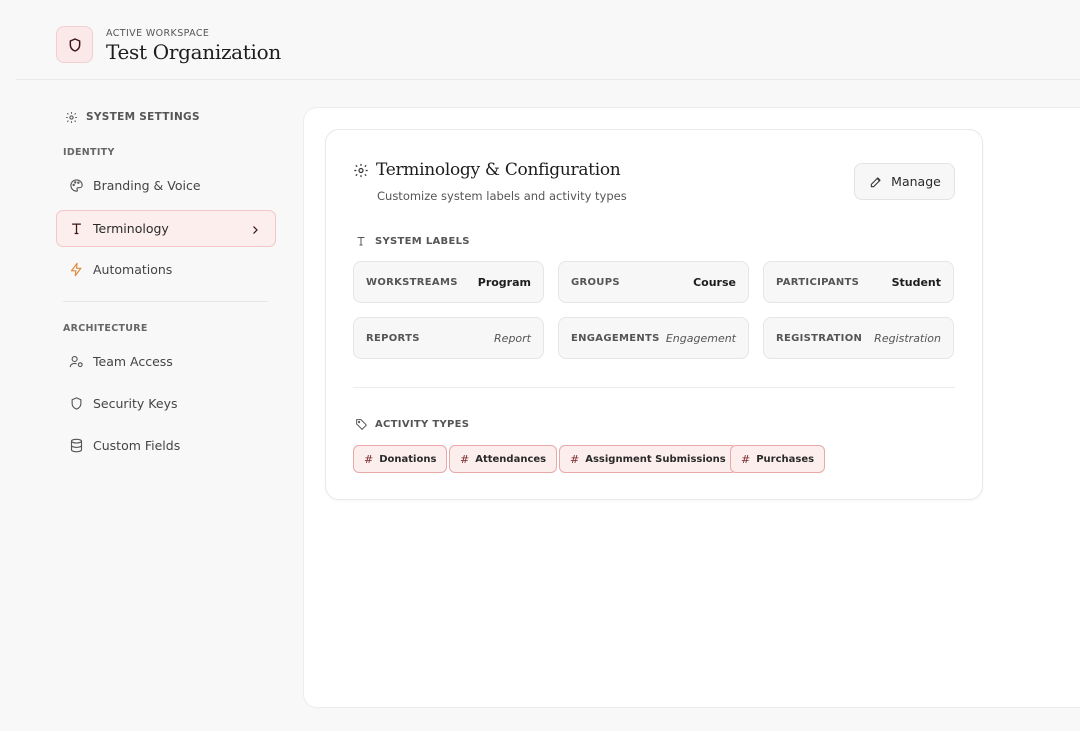  What do you see at coordinates (133, 269) in the screenshot?
I see `sidebar-item-label: Automations` at bounding box center [133, 269].